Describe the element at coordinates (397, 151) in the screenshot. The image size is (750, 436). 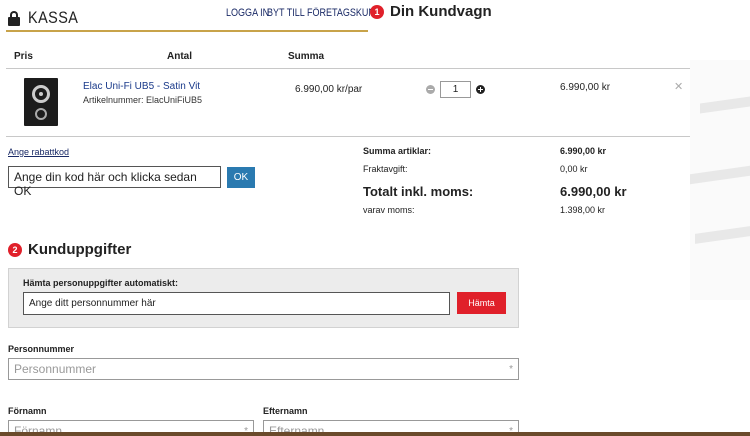
I see `summary-articles-label: Summa artiklar:` at that location.